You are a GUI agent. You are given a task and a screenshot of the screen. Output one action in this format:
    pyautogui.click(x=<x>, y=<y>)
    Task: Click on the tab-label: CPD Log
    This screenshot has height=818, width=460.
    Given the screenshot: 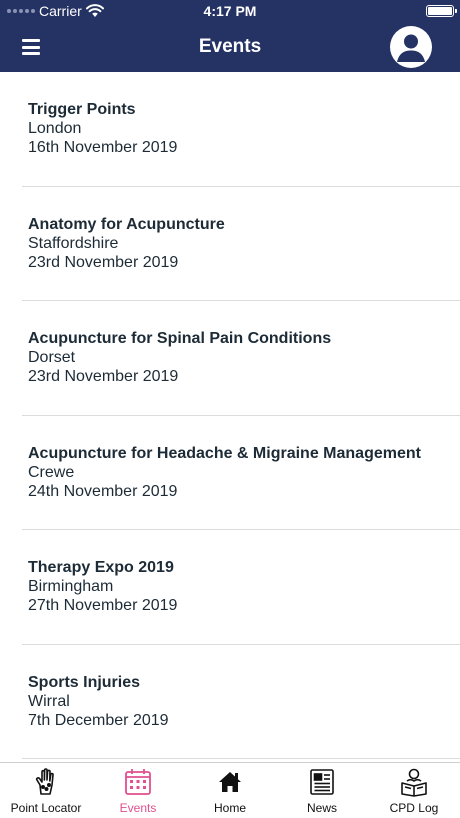 What is the action you would take?
    pyautogui.click(x=414, y=808)
    